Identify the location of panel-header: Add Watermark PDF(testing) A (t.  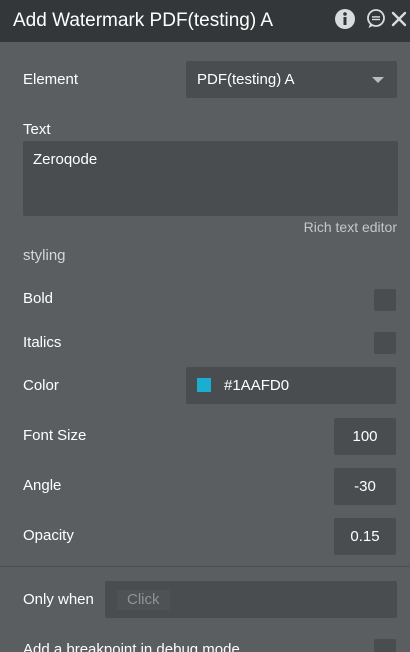
(205, 21).